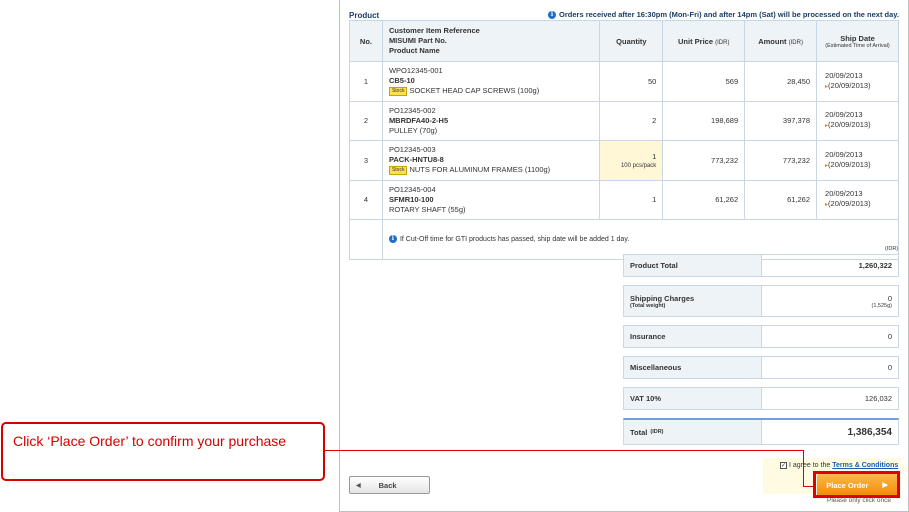 This screenshot has width=909, height=512. I want to click on header-ship-date: Ship Date (Estimated Time of Arrival), so click(857, 41).